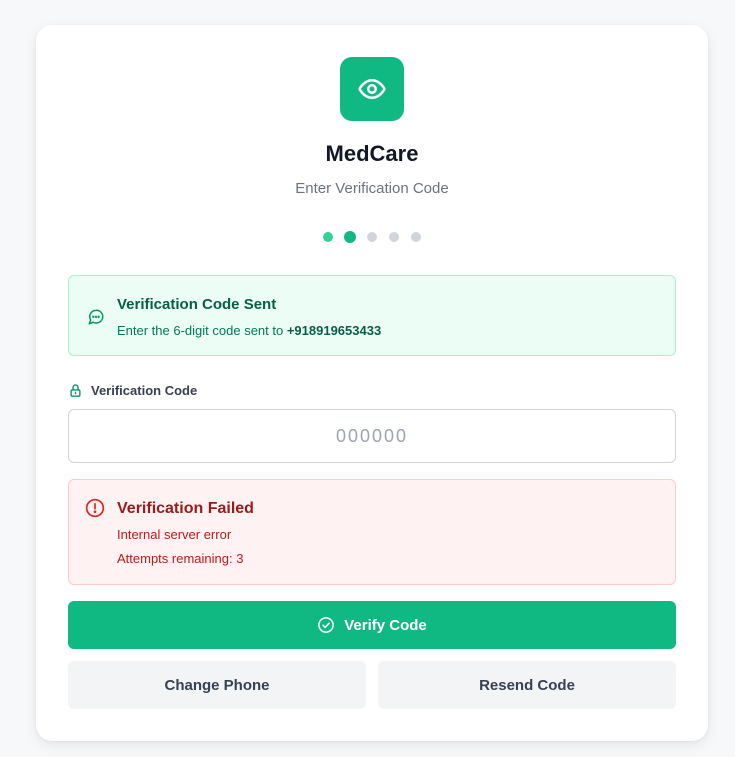 This screenshot has width=735, height=757. I want to click on lock-icon, so click(75, 390).